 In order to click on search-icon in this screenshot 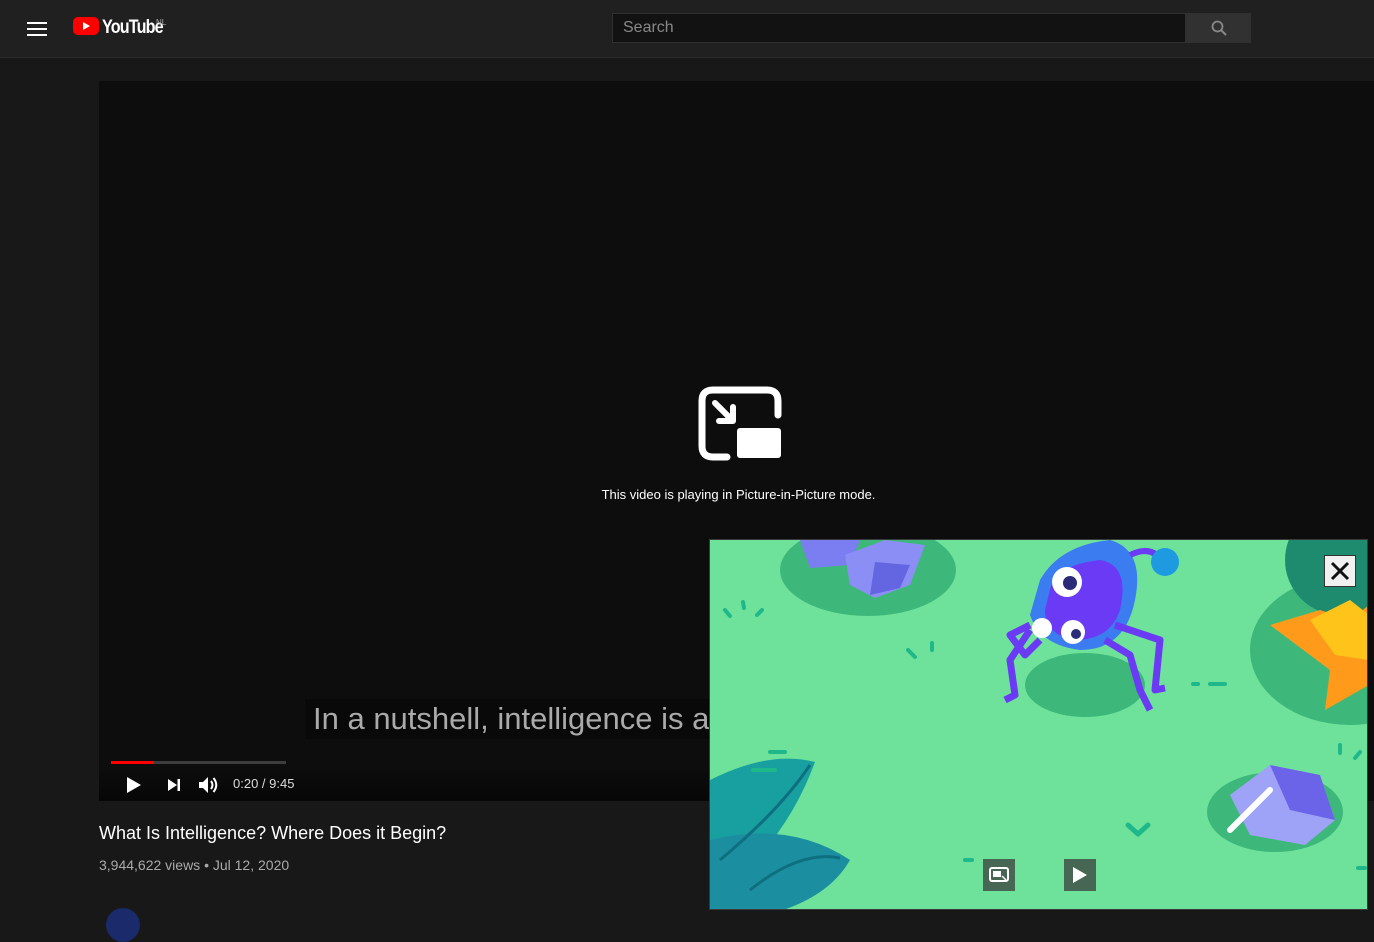, I will do `click(1219, 28)`.